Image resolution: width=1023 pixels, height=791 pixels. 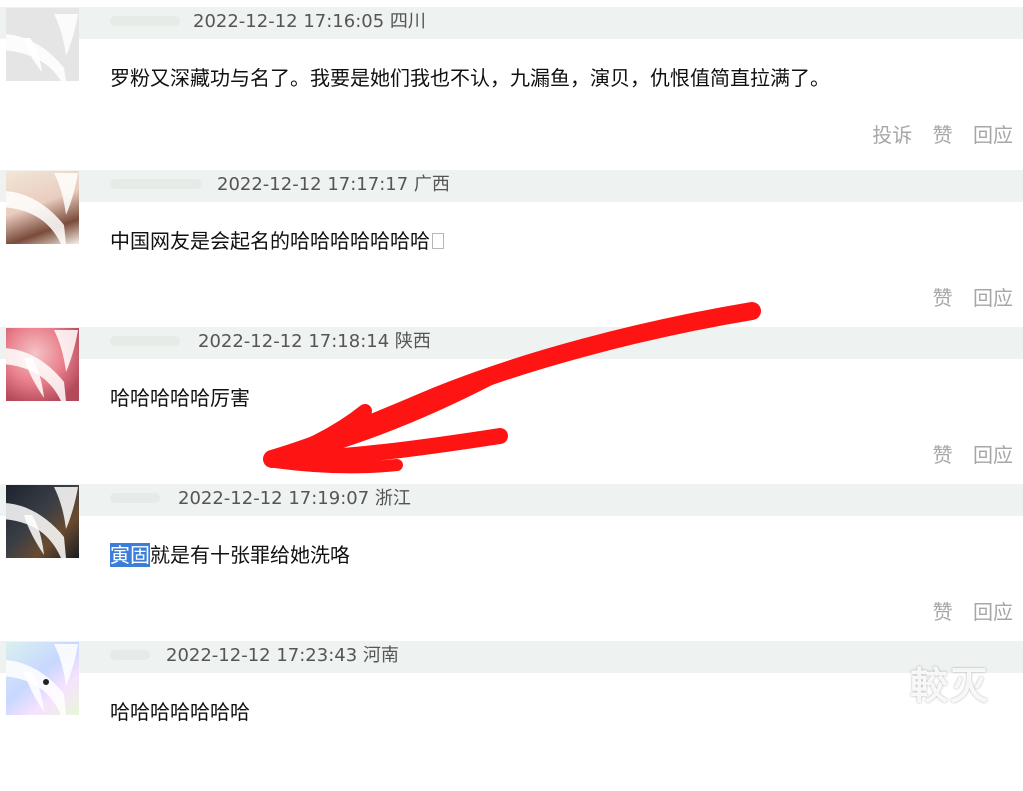 What do you see at coordinates (892, 135) in the screenshot?
I see `report-button: 投诉` at bounding box center [892, 135].